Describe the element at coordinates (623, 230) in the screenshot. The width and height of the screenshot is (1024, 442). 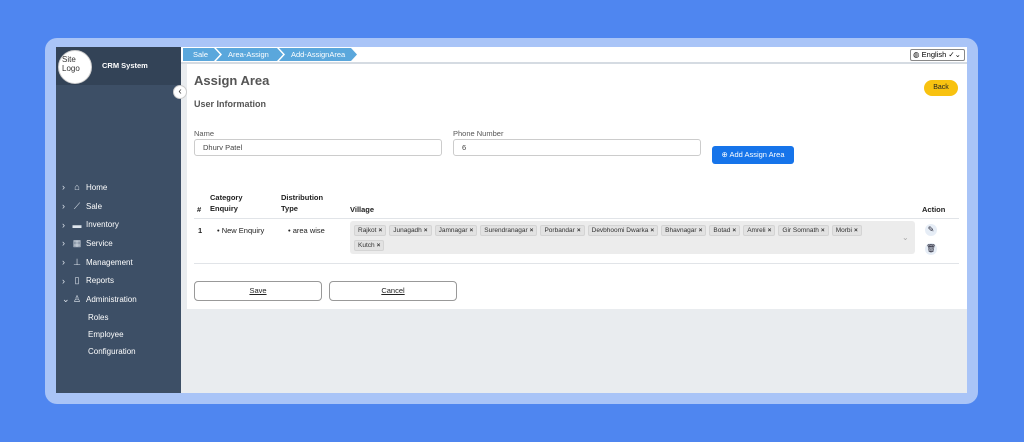
I see `village-tag: Devbhoomi Dwarka ×` at that location.